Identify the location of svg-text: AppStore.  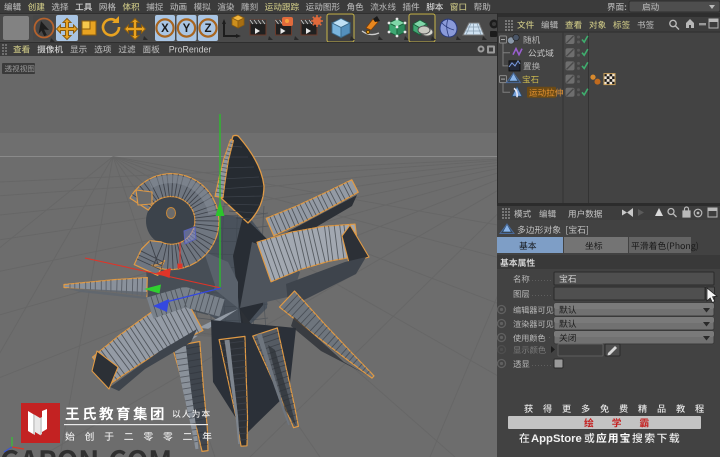
(556, 439).